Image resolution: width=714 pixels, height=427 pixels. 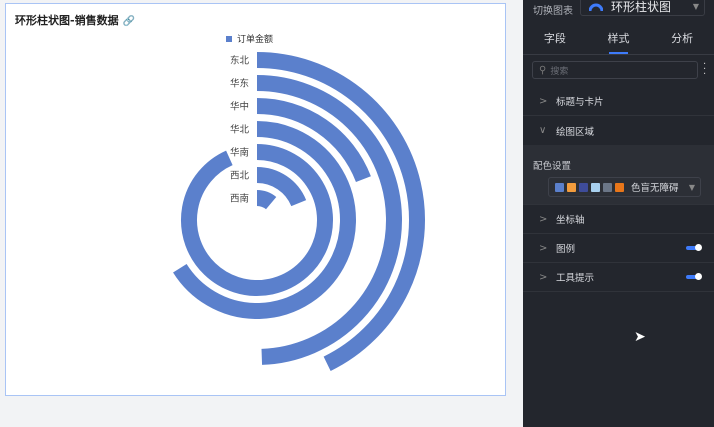 I want to click on section-label: 图例, so click(x=566, y=249).